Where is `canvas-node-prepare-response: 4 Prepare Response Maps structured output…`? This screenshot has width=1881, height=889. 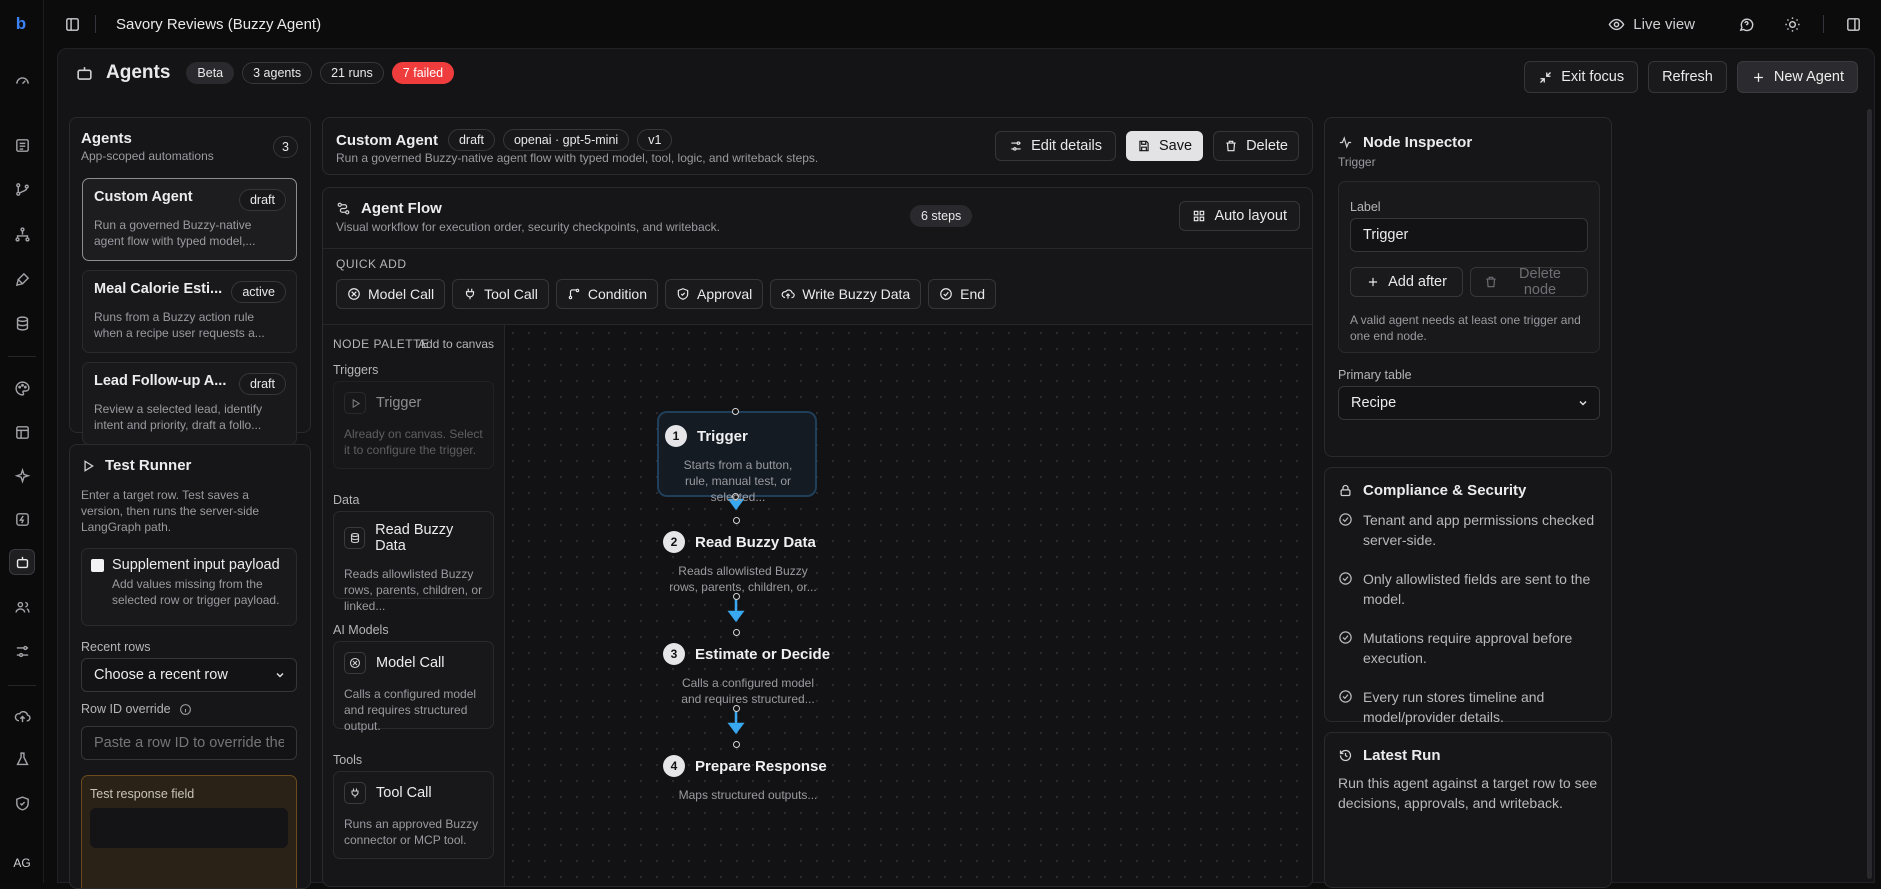
canvas-node-prepare-response: 4 Prepare Response Maps structured output… is located at coordinates (748, 781).